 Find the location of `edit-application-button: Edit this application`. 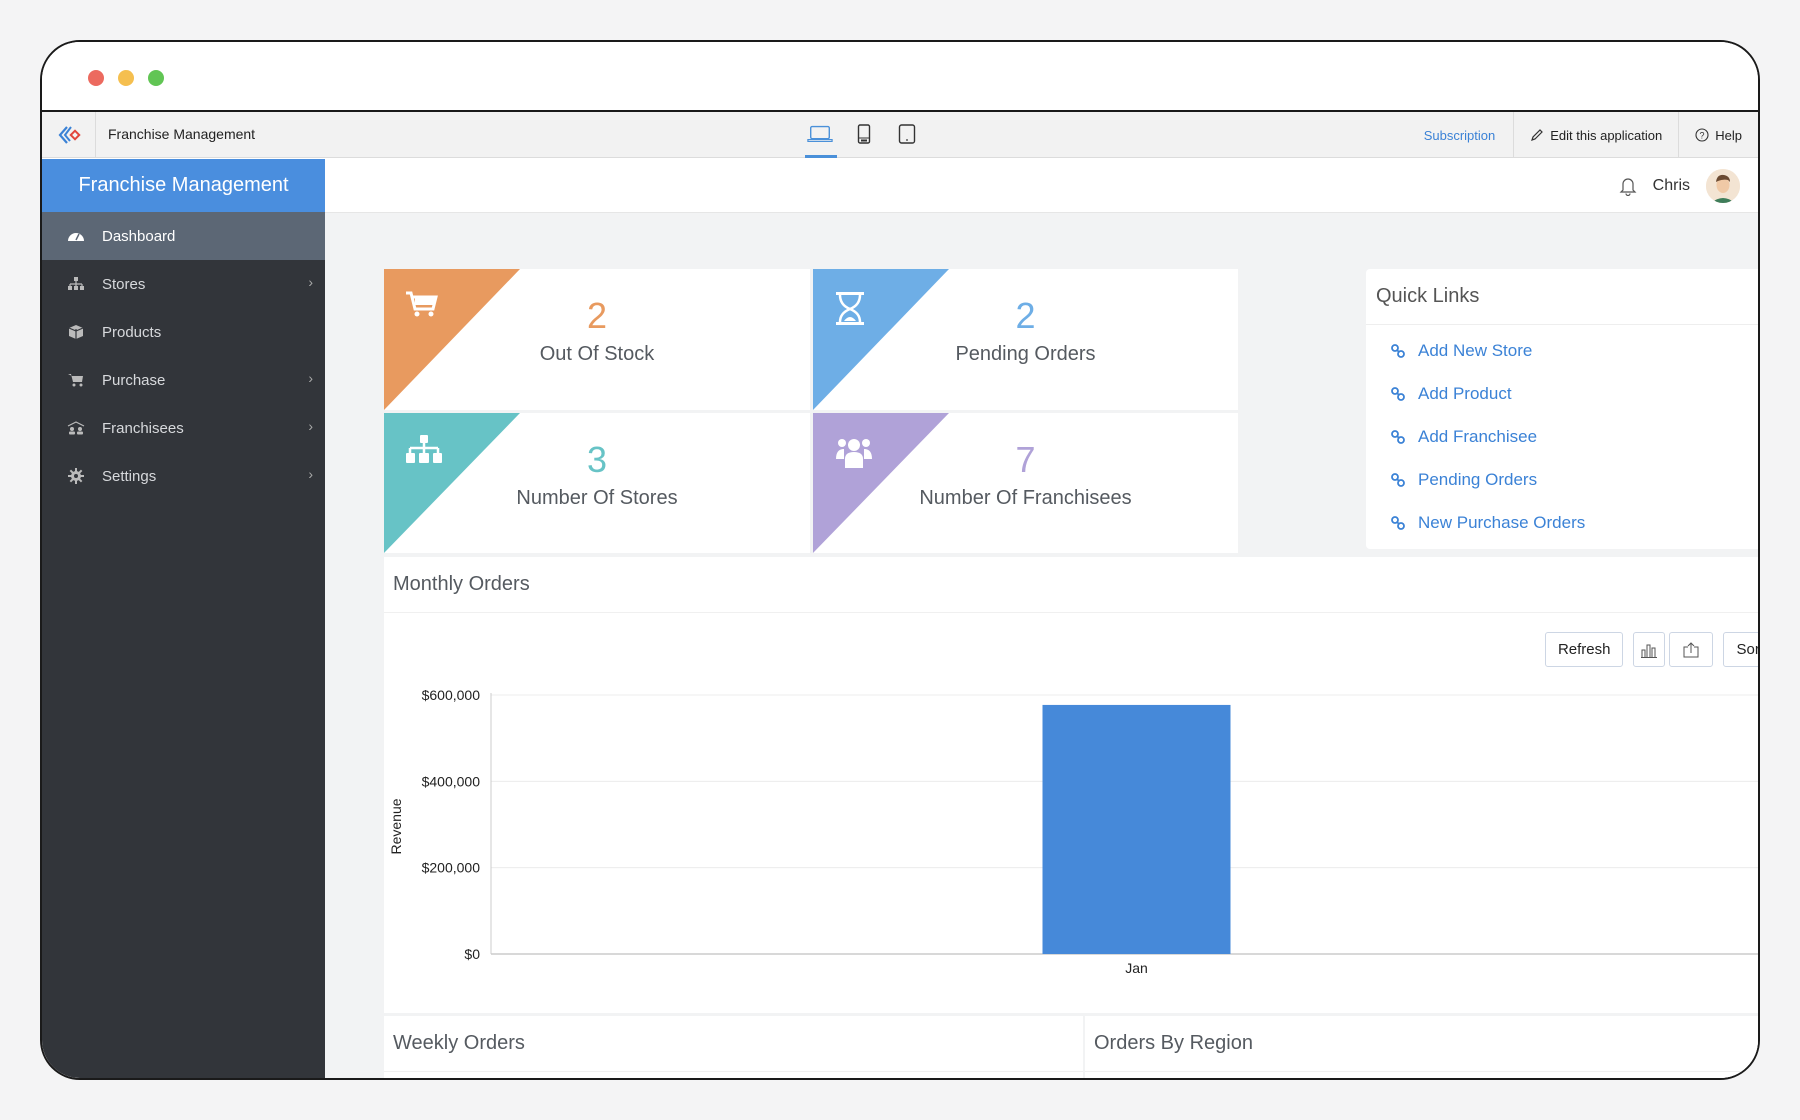

edit-application-button: Edit this application is located at coordinates (1595, 135).